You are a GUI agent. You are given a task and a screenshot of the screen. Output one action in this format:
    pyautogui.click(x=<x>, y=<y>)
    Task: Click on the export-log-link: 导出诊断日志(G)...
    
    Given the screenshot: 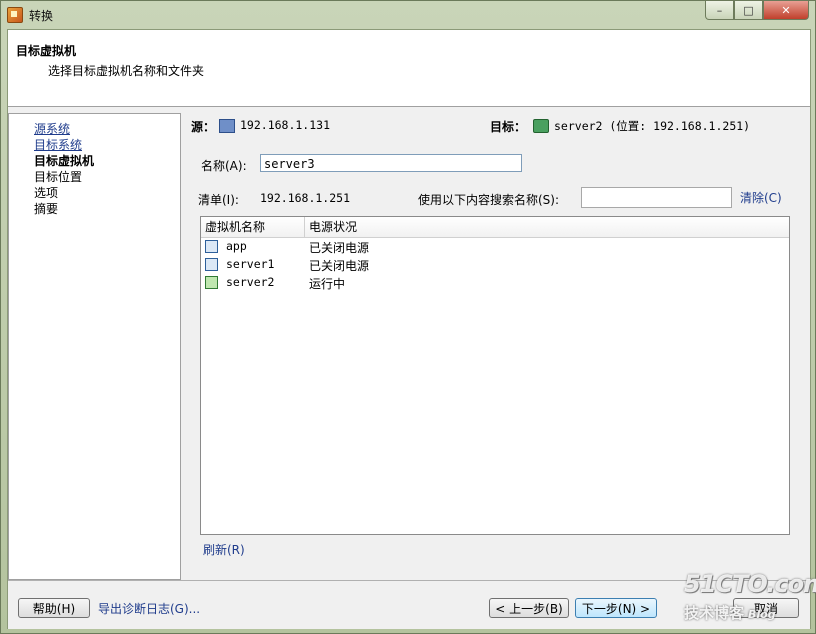 What is the action you would take?
    pyautogui.click(x=149, y=608)
    